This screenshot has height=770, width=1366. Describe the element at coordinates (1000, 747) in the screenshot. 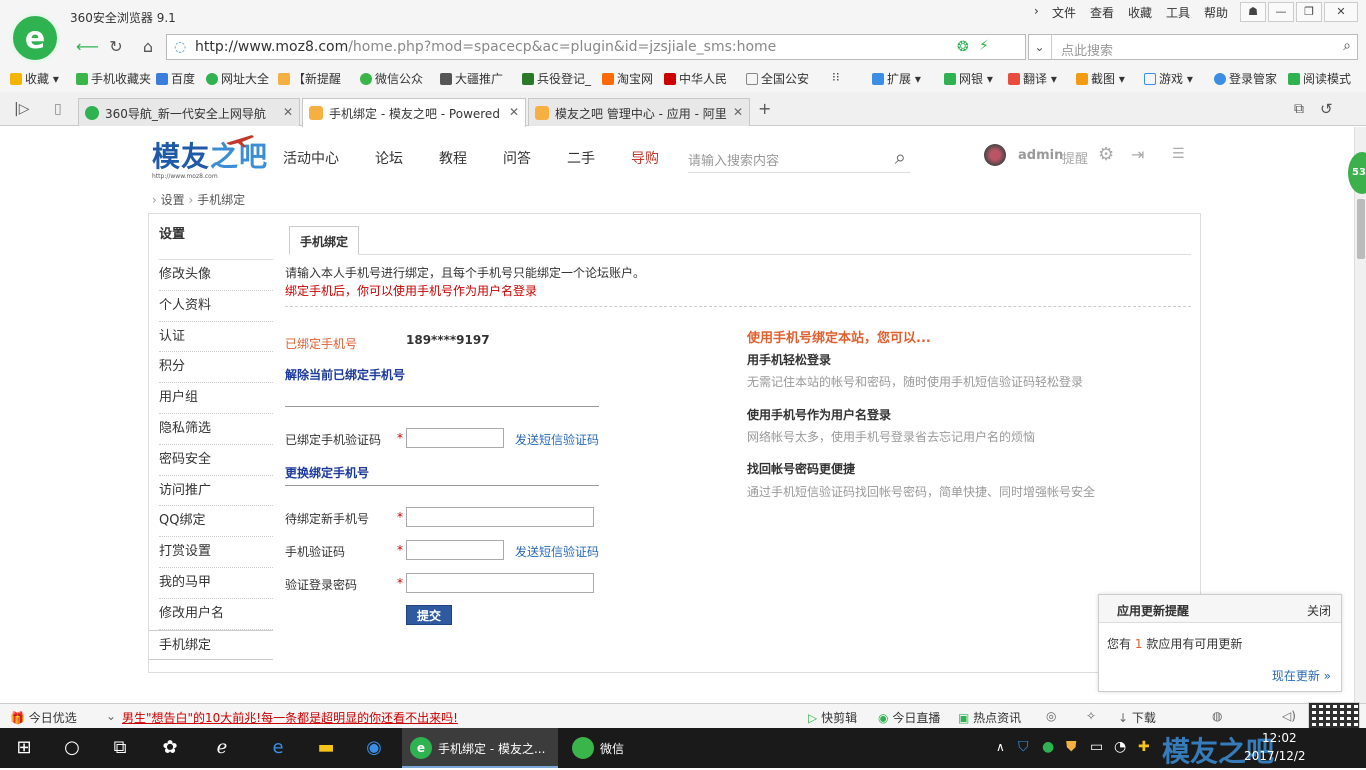

I see `tray-expand-icon: ∧` at that location.